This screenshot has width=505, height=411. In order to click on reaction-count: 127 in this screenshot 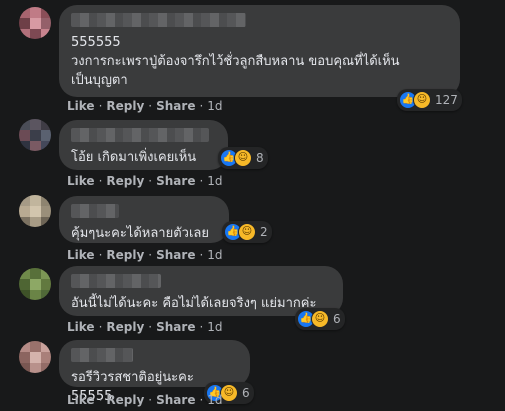, I will do `click(446, 100)`.